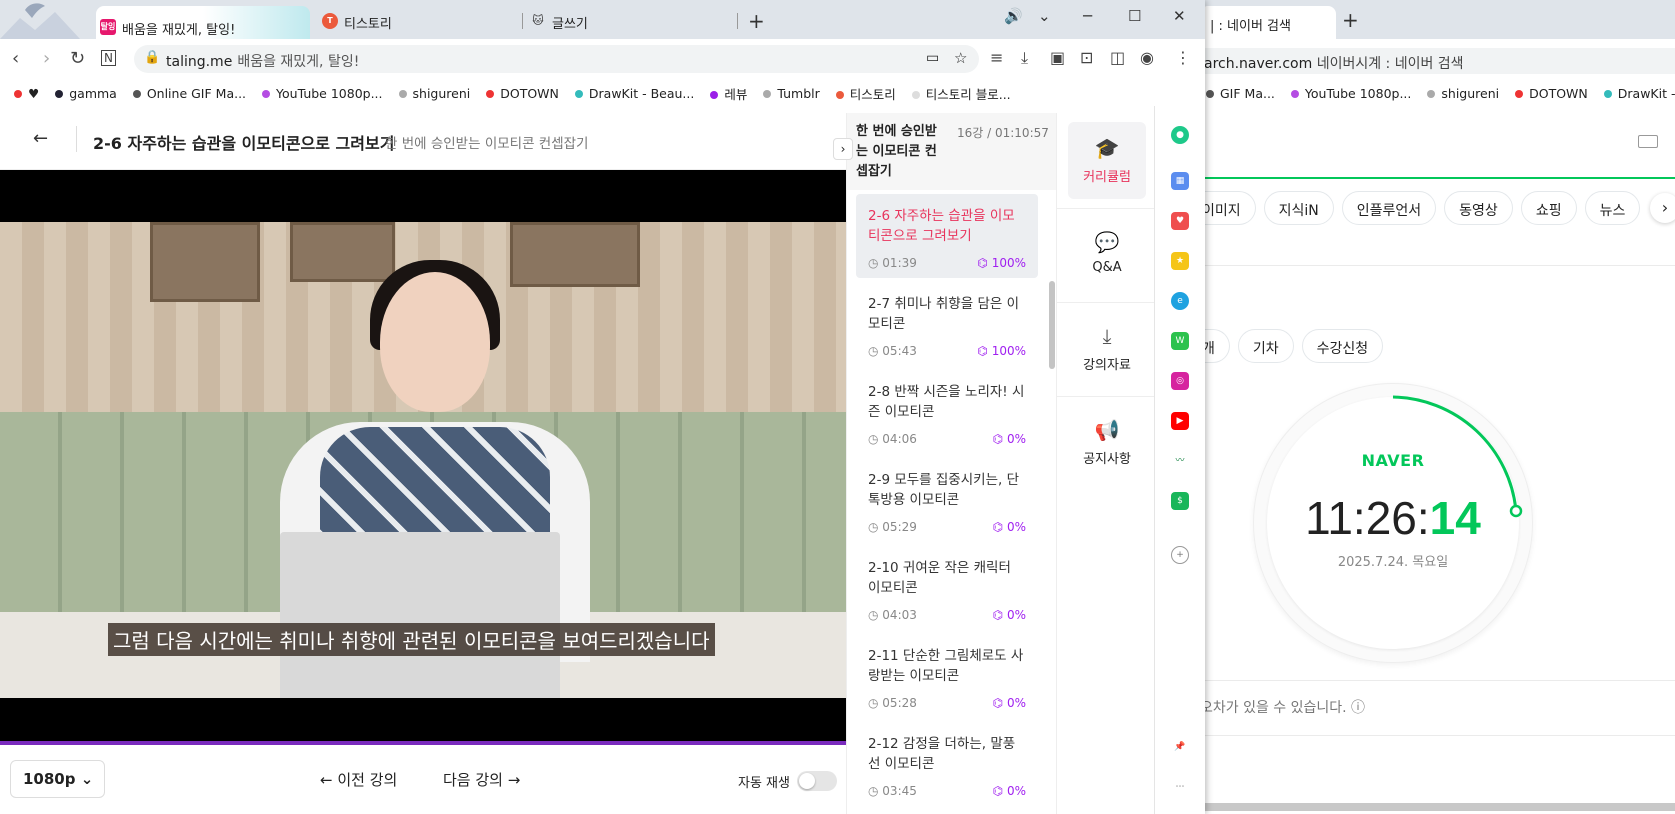 The height and width of the screenshot is (814, 1675). I want to click on course-title: 한 번에 승인받는 이모티콘 컨셉잡기, so click(896, 151).